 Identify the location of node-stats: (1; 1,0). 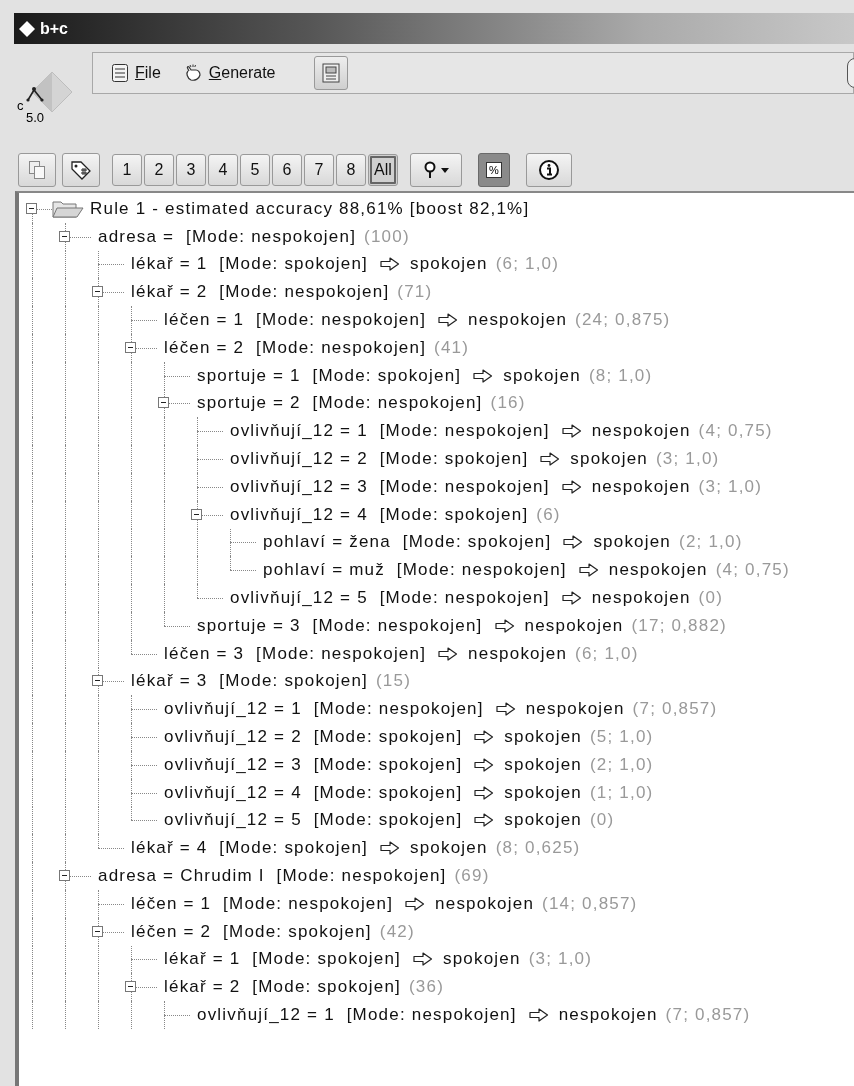
(622, 792).